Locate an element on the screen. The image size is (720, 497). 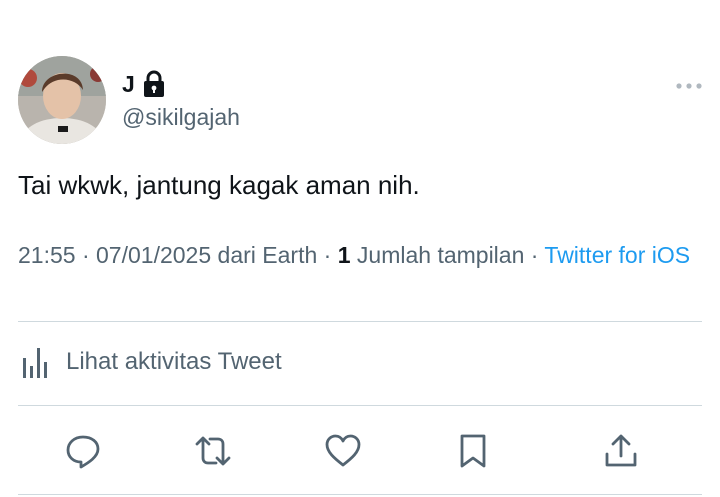
user-handle: @sikilgajah is located at coordinates (181, 117).